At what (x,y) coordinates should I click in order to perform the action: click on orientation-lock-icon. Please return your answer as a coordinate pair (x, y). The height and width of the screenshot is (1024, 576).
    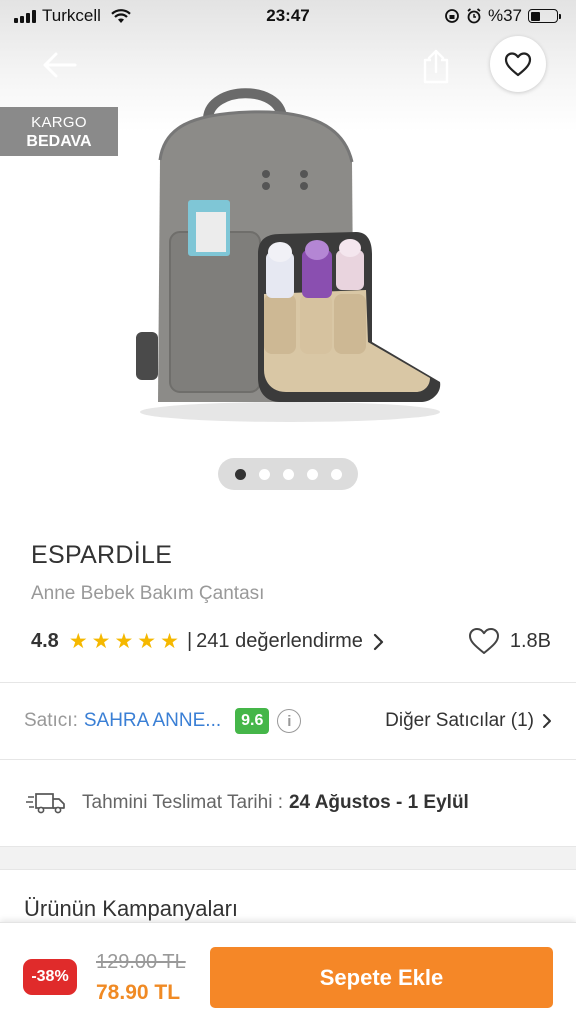
    Looking at the image, I should click on (452, 16).